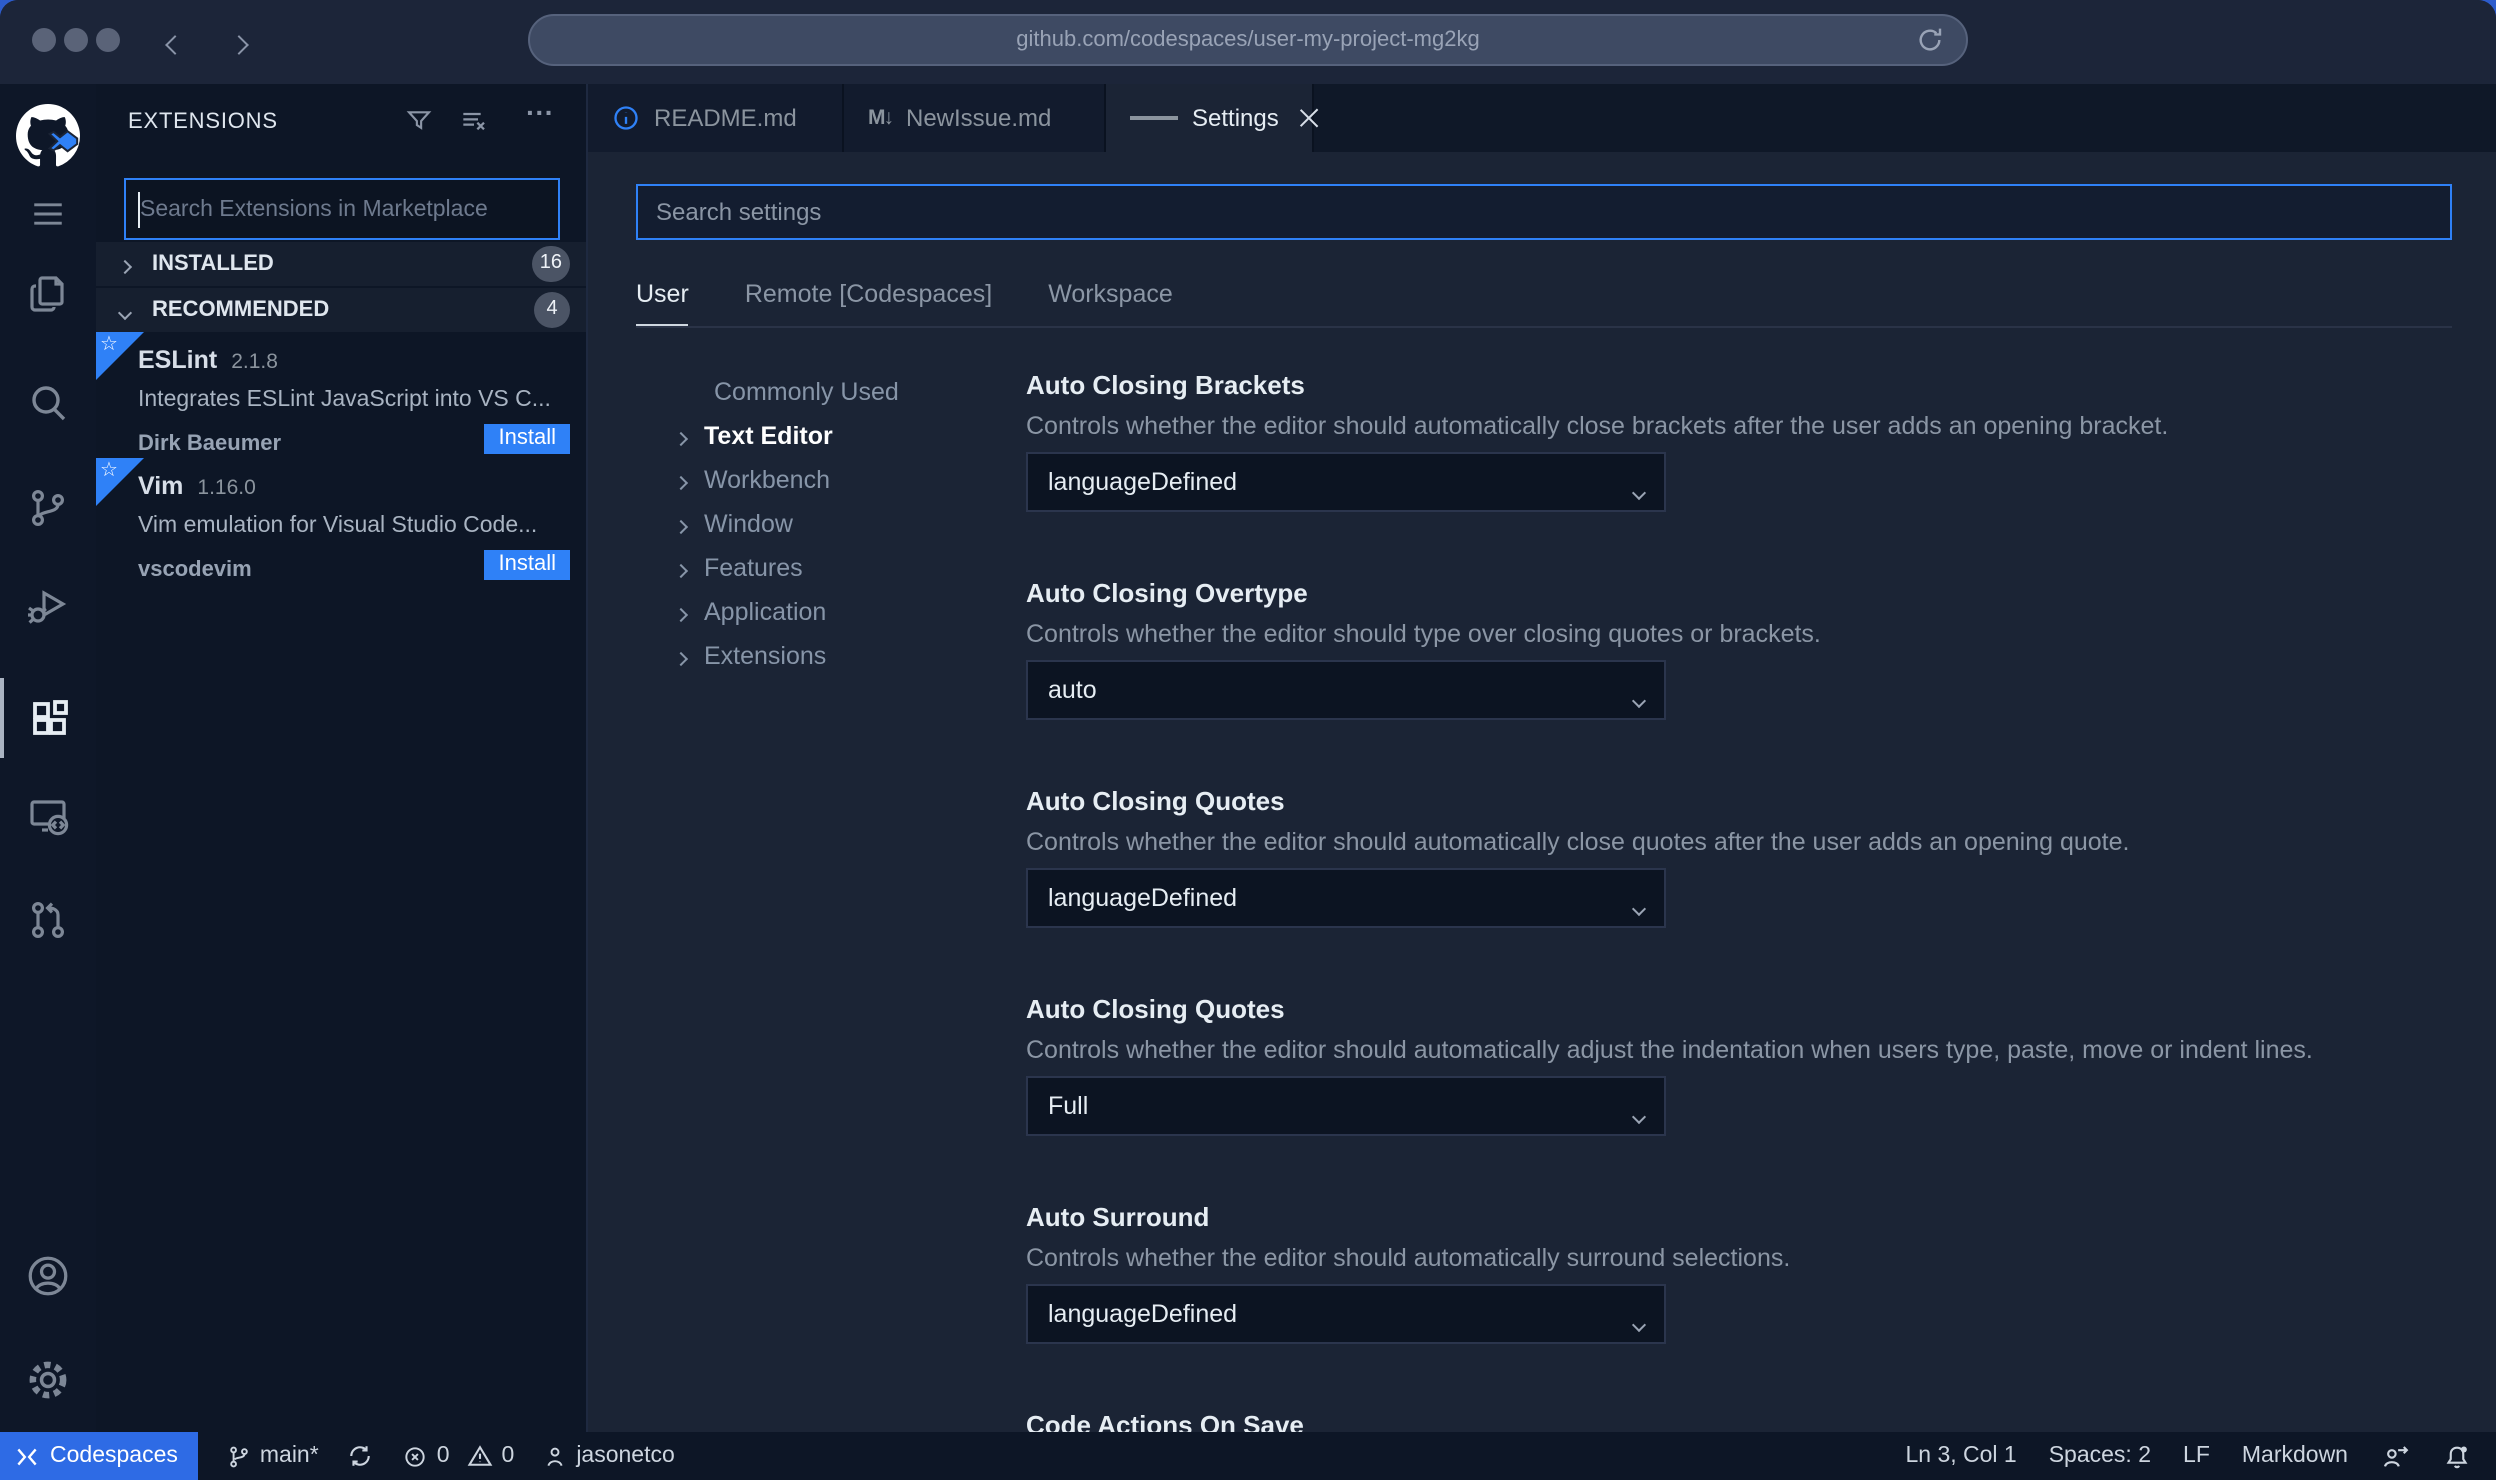  What do you see at coordinates (175, 44) in the screenshot?
I see `browser-back-button` at bounding box center [175, 44].